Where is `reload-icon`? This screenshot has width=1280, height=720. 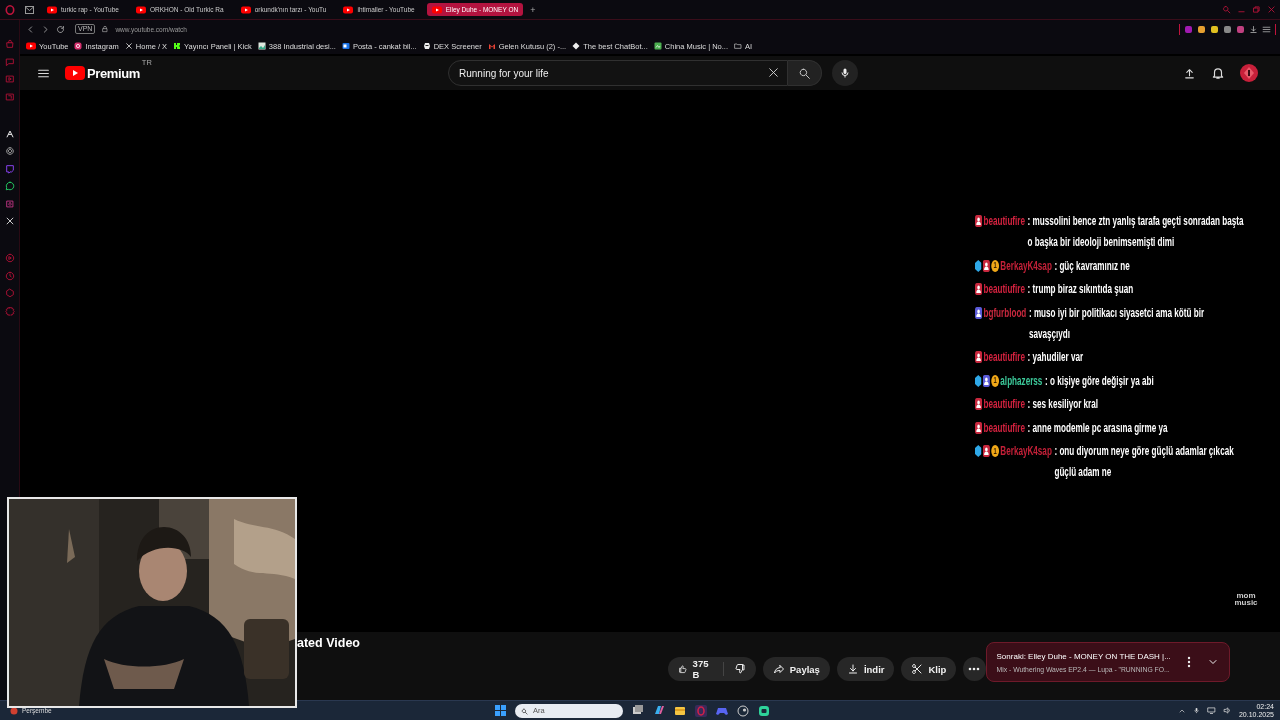
reload-icon is located at coordinates (60, 29).